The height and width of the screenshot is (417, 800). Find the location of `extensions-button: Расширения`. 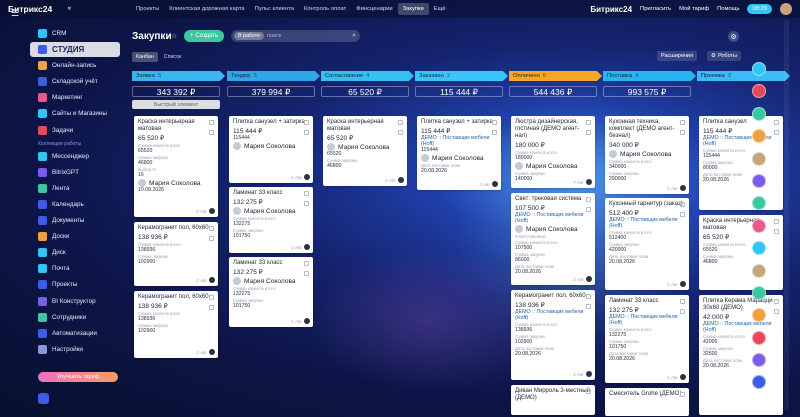

extensions-button: Расширения is located at coordinates (677, 56).